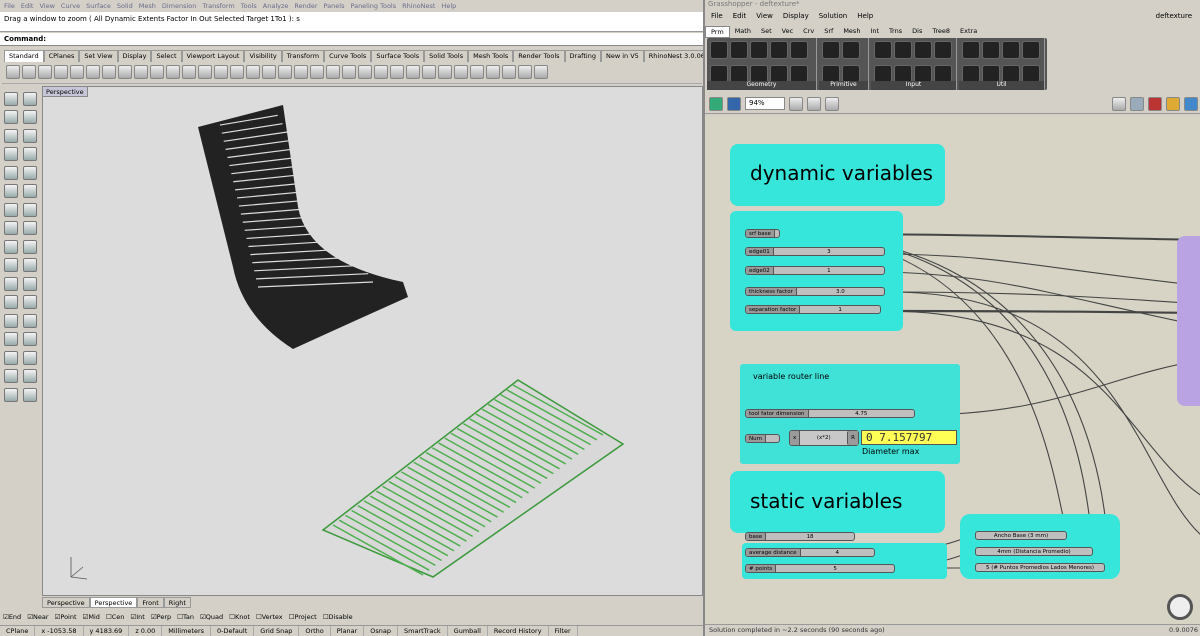 This screenshot has height=636, width=1200. I want to click on osnap-item: ☐Tan, so click(185, 618).